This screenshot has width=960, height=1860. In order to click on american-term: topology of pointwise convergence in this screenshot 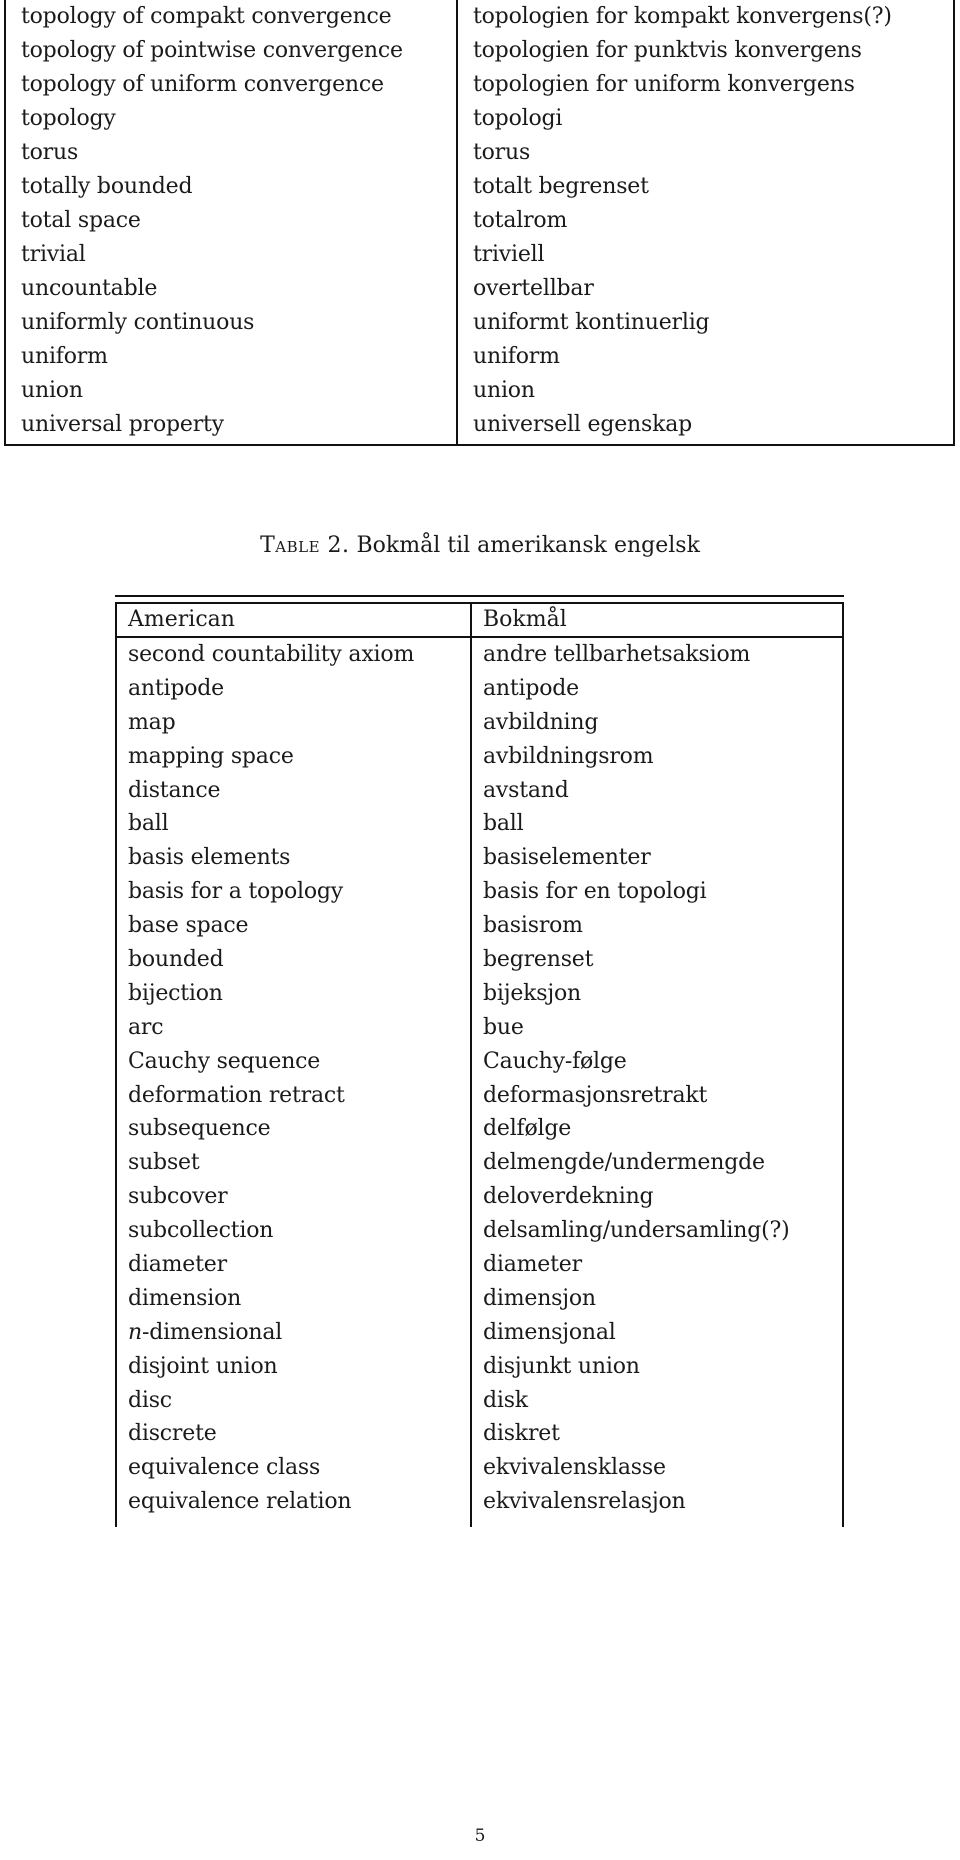, I will do `click(212, 50)`.